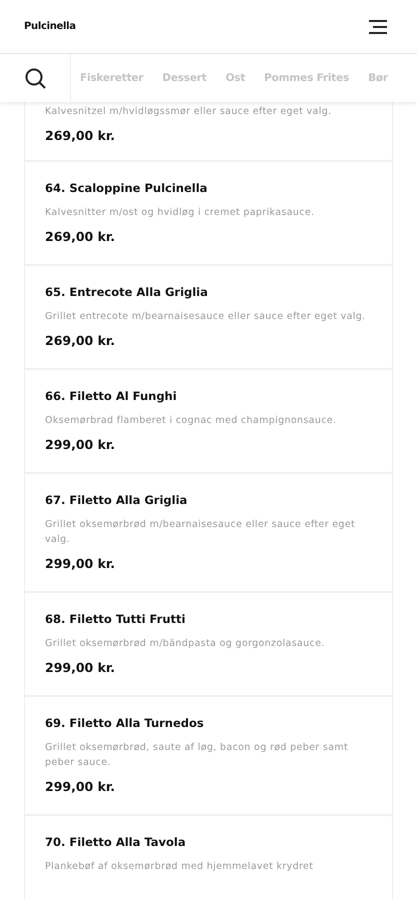 This screenshot has width=417, height=900. I want to click on dish-description: Grillet entrecote m/bearnaisesauce eller sauce efter eget valg., so click(206, 317).